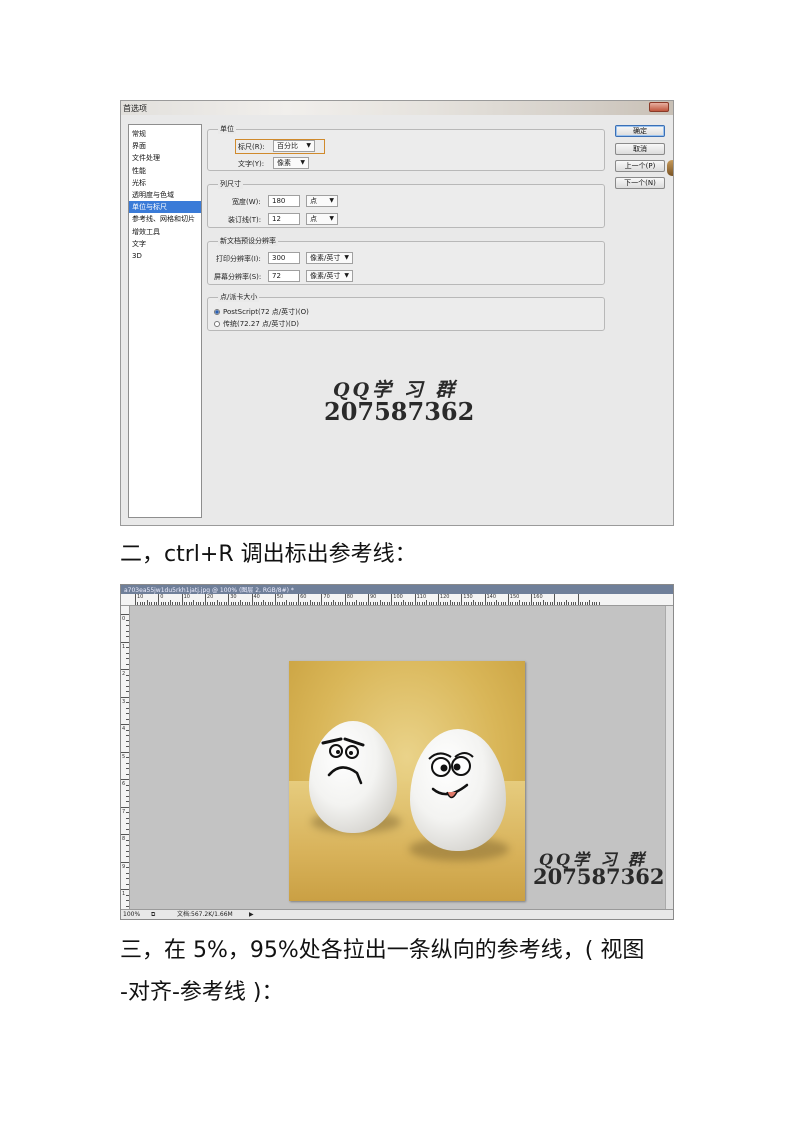 The width and height of the screenshot is (794, 1123). Describe the element at coordinates (322, 219) in the screenshot. I see `gutter-unit-select: 点 ▼` at that location.